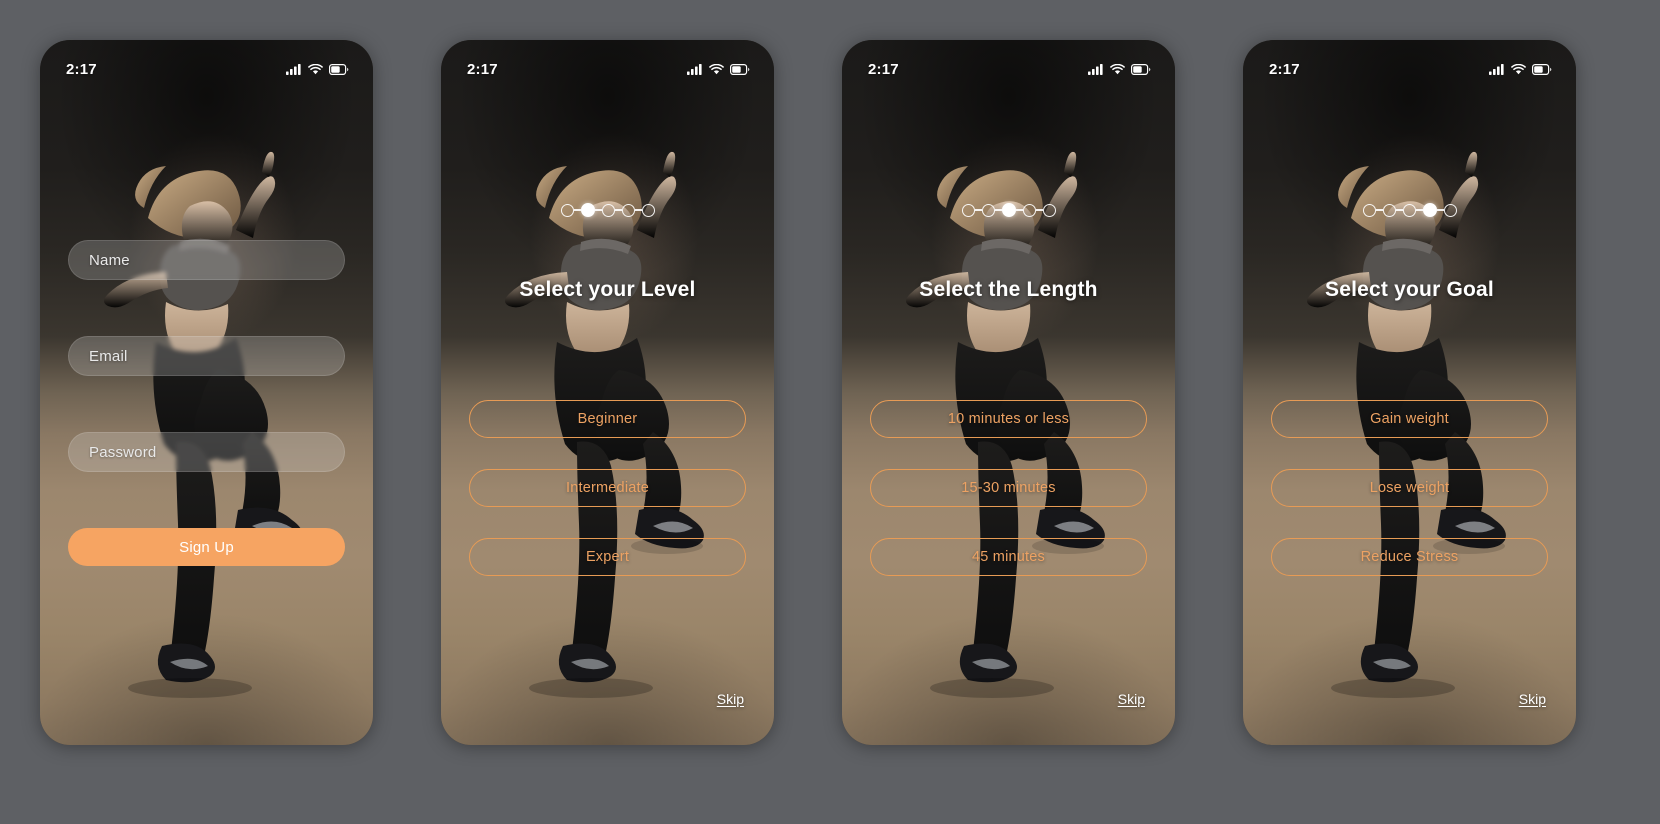 This screenshot has height=824, width=1660. I want to click on name-field-text: Name, so click(109, 260).